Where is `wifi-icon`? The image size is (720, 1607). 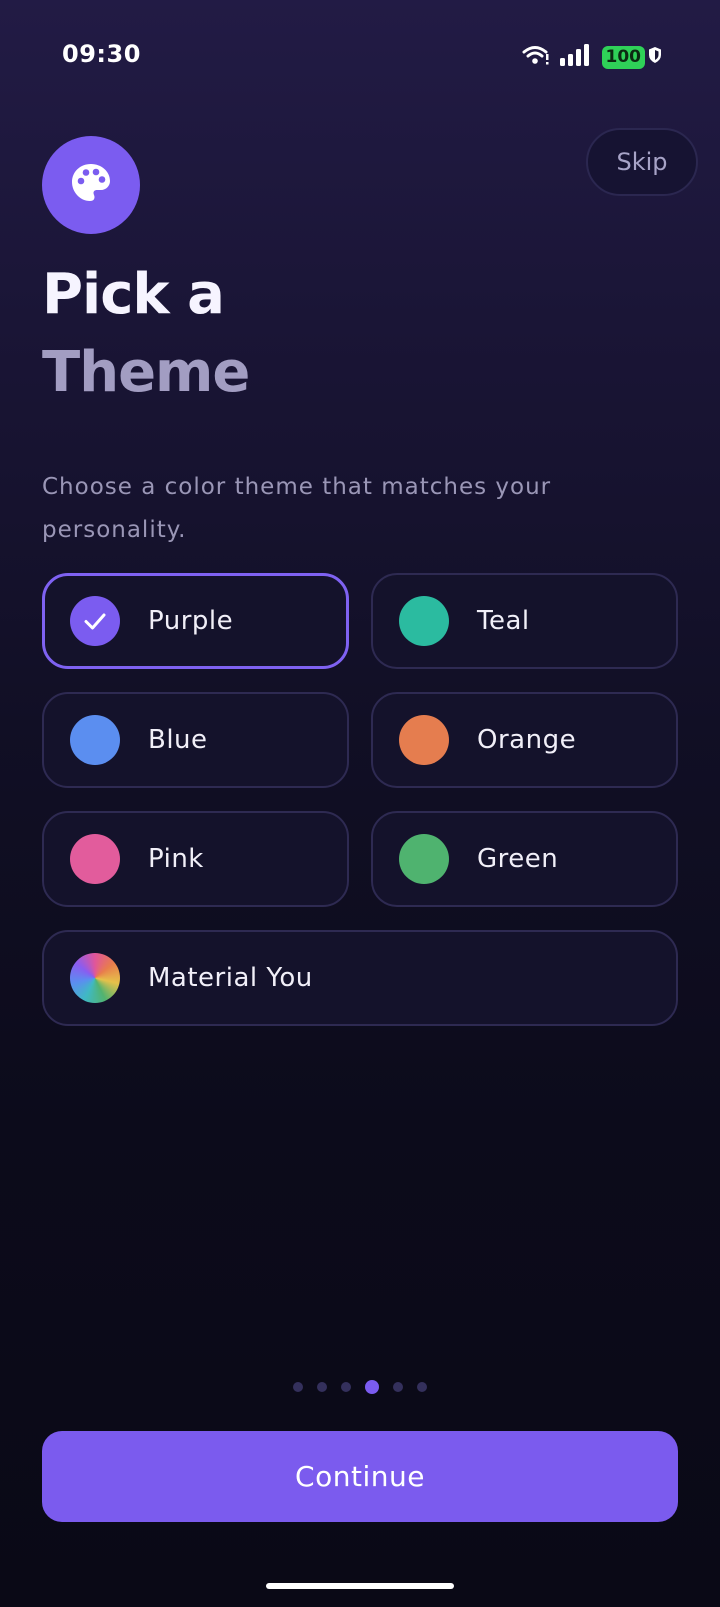
wifi-icon is located at coordinates (536, 57).